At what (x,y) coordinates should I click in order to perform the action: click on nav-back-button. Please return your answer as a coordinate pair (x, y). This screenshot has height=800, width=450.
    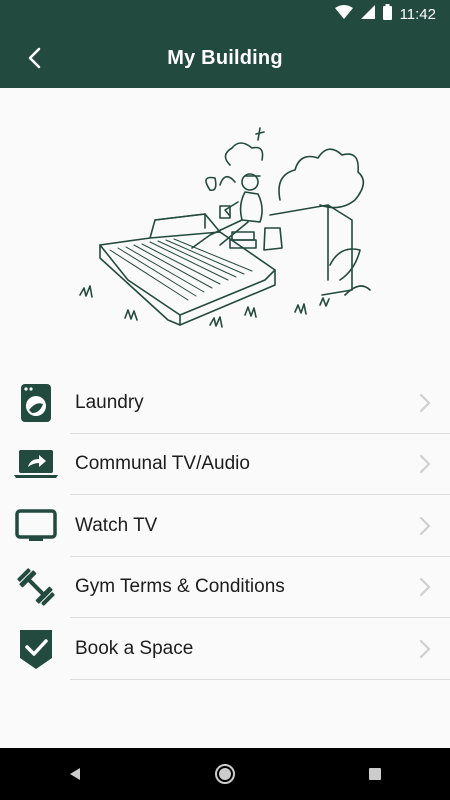
    Looking at the image, I should click on (75, 774).